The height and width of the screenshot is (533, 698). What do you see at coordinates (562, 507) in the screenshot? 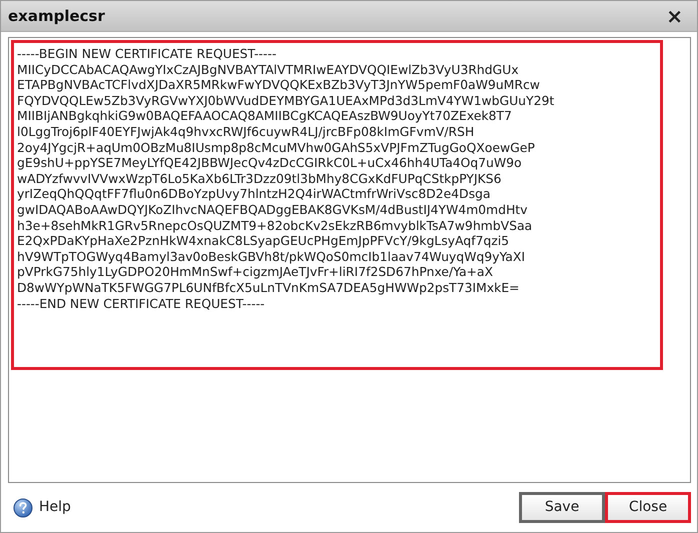
I see `save-button: Save` at bounding box center [562, 507].